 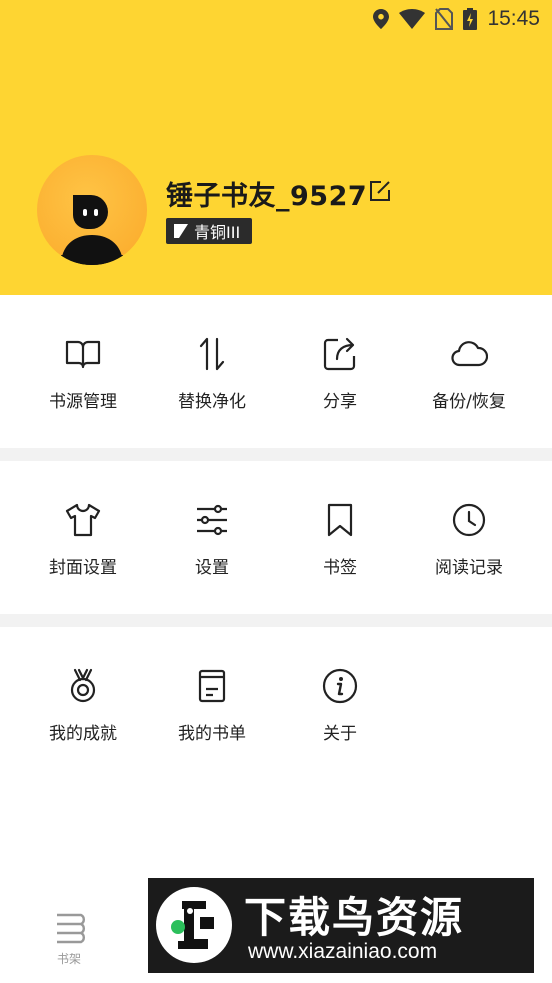 I want to click on menu-label: 分享, so click(x=340, y=402).